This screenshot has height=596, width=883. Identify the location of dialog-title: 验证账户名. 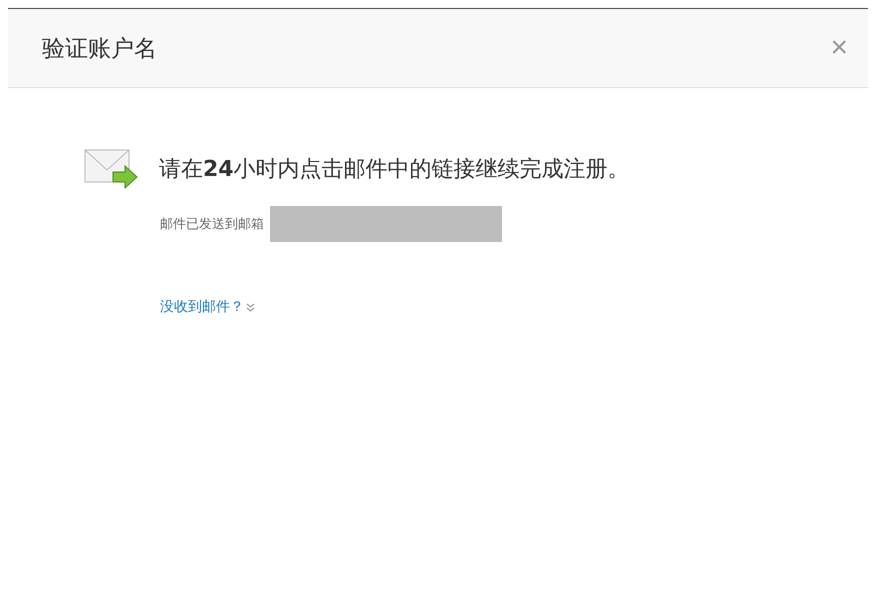
(99, 49).